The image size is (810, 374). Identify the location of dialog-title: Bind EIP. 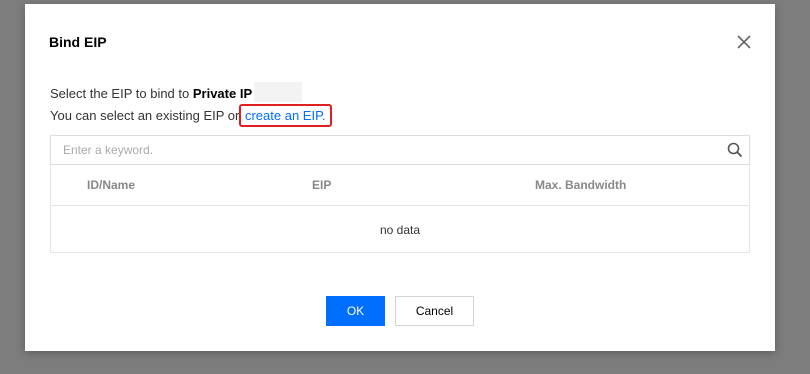
(78, 42).